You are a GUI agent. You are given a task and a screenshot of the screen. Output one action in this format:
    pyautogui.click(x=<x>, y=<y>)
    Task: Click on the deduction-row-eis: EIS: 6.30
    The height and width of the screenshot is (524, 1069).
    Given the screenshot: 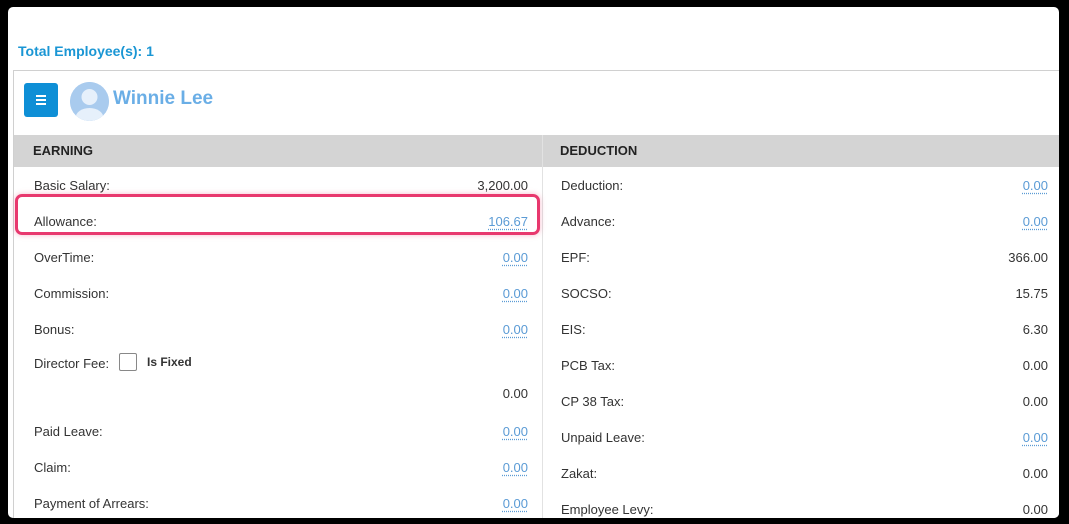 What is the action you would take?
    pyautogui.click(x=801, y=329)
    